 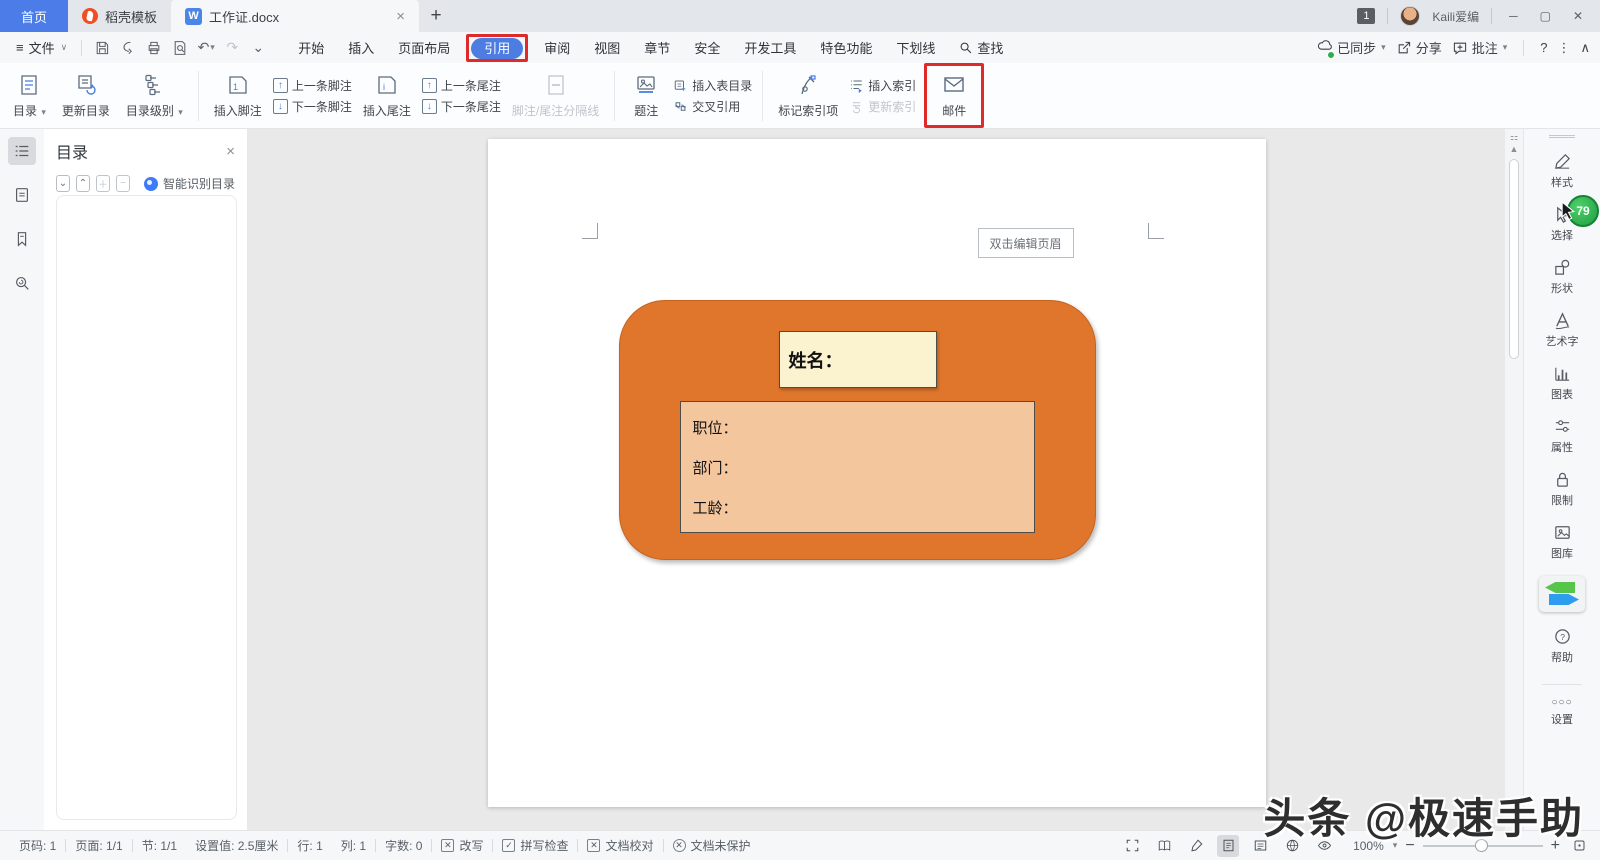 I want to click on toc-level-button: 目录级别 ▾, so click(x=154, y=96).